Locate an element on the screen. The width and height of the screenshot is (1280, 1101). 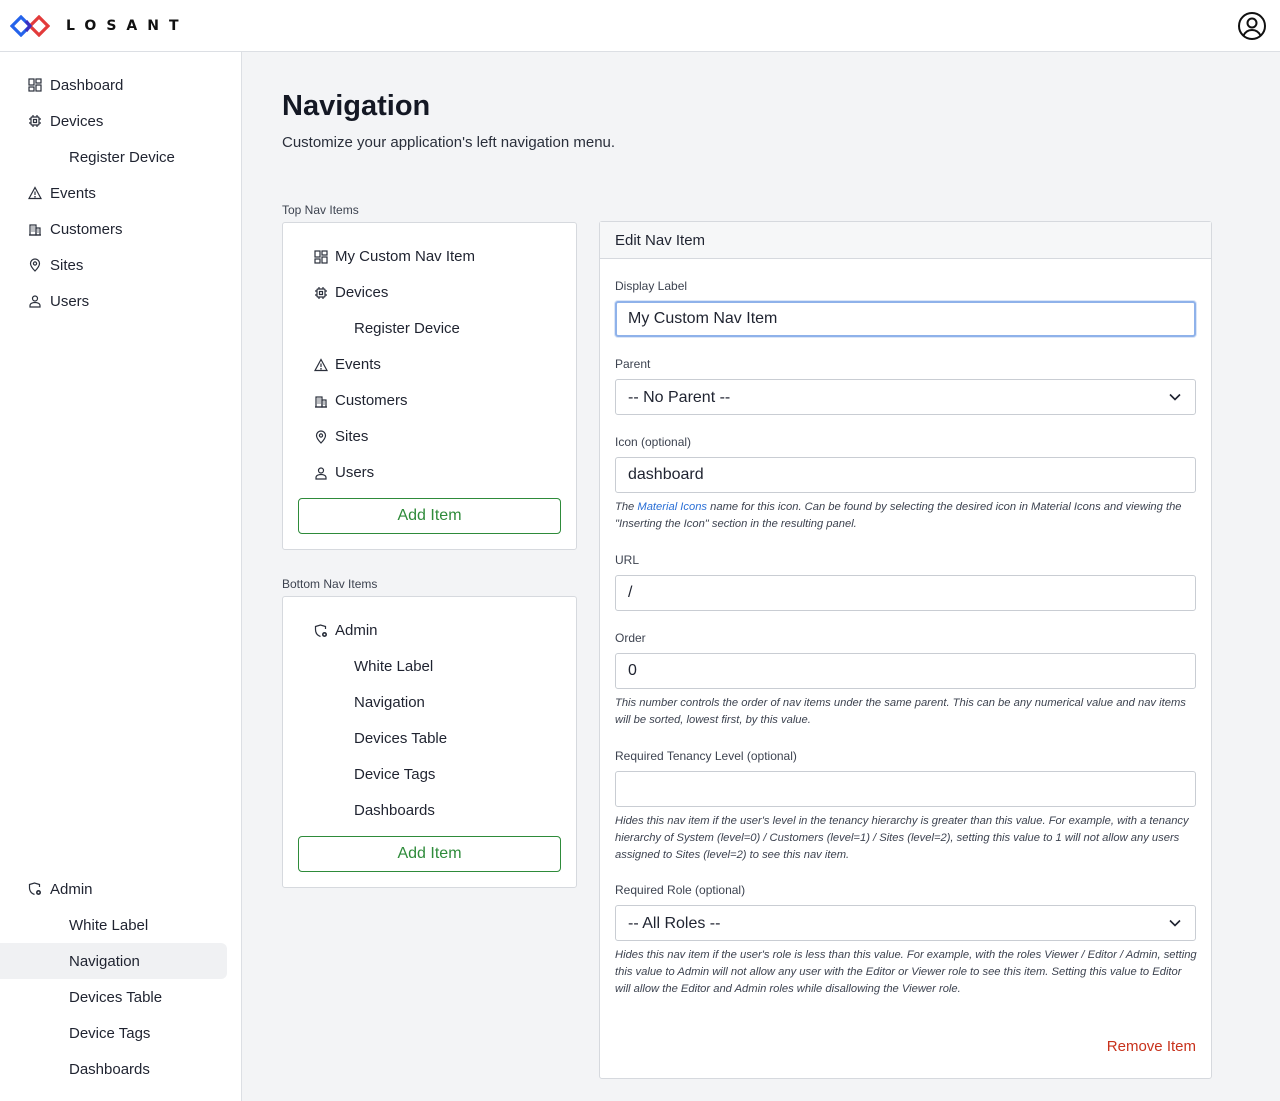
parent-label: Parent is located at coordinates (633, 364).